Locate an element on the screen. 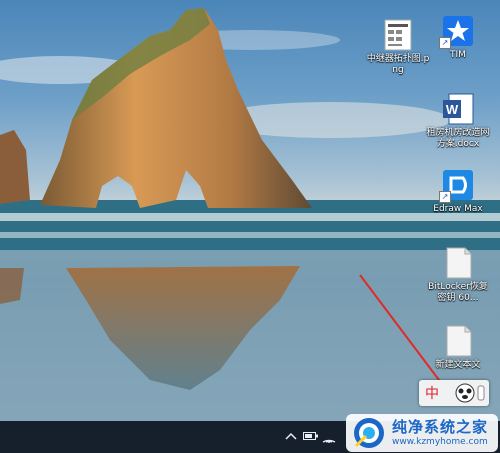  watermark: 纯净系统之家 www.kzmyhome.com is located at coordinates (422, 433).